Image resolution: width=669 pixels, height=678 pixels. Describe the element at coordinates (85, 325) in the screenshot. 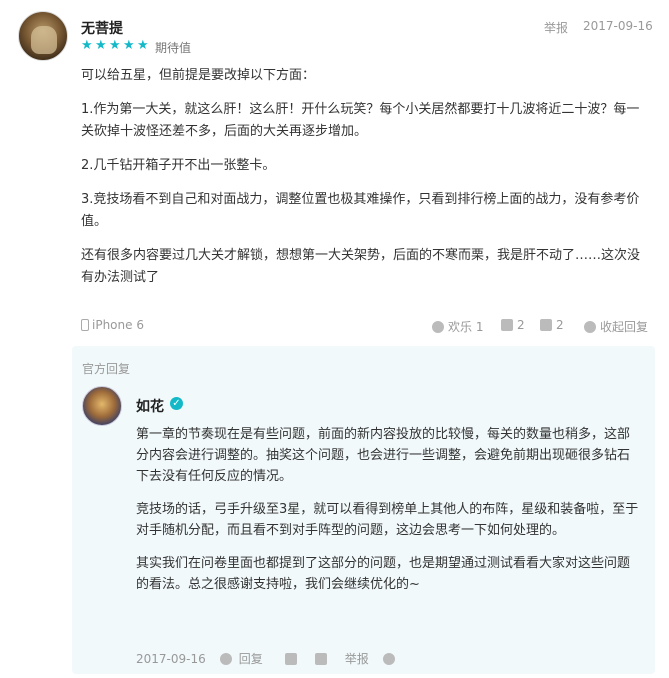

I see `phone-icon` at that location.